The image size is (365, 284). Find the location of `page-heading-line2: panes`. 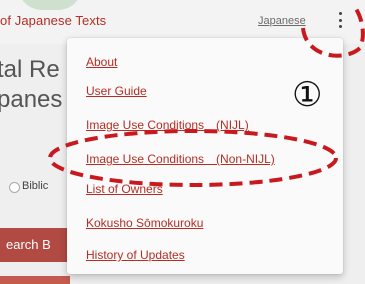

page-heading-line2: panes is located at coordinates (31, 99).